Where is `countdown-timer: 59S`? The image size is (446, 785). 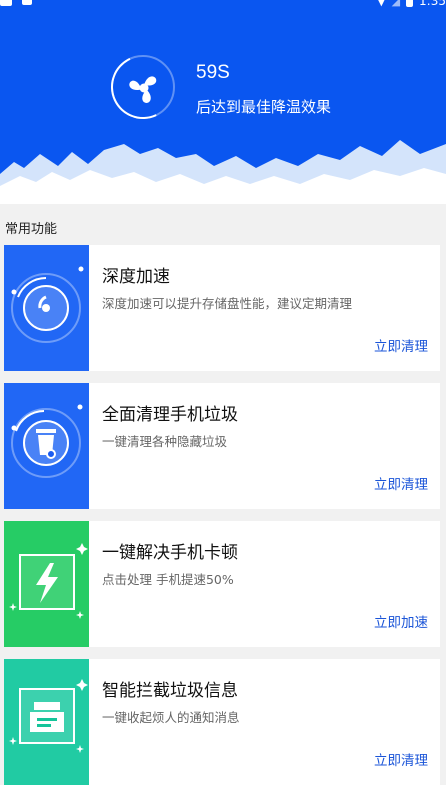
countdown-timer: 59S is located at coordinates (213, 72).